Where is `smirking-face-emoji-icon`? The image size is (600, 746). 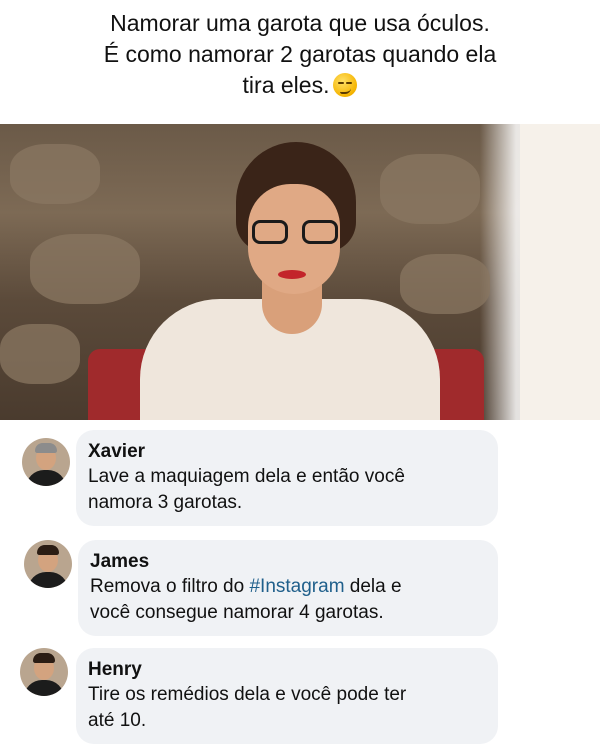 smirking-face-emoji-icon is located at coordinates (345, 85).